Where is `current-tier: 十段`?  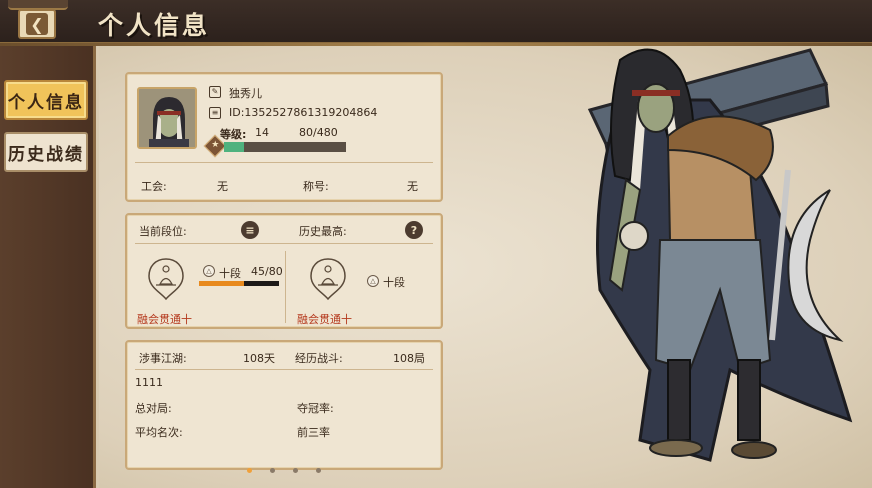
current-tier: 十段 is located at coordinates (230, 273).